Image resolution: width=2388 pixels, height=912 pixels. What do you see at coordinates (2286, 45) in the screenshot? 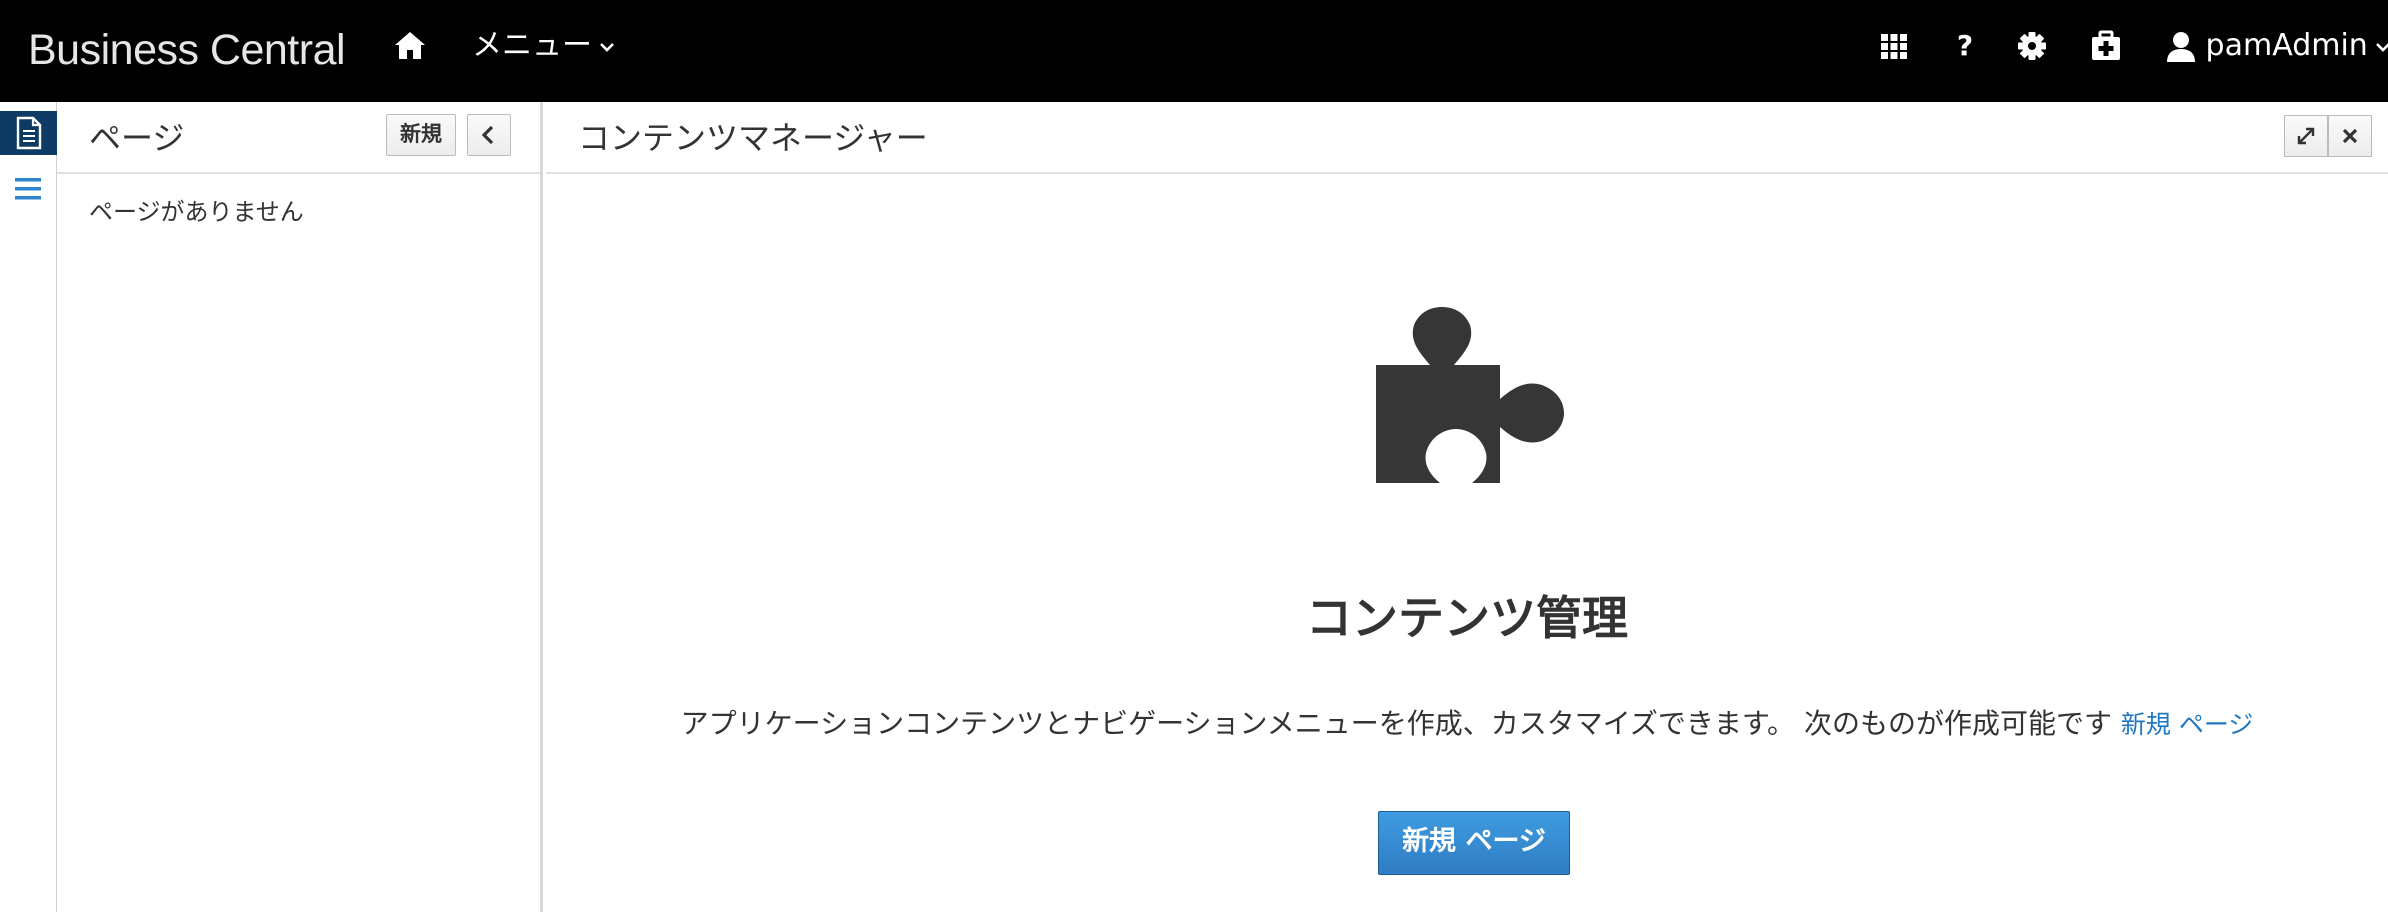
I see `user-name: pamAdmin` at bounding box center [2286, 45].